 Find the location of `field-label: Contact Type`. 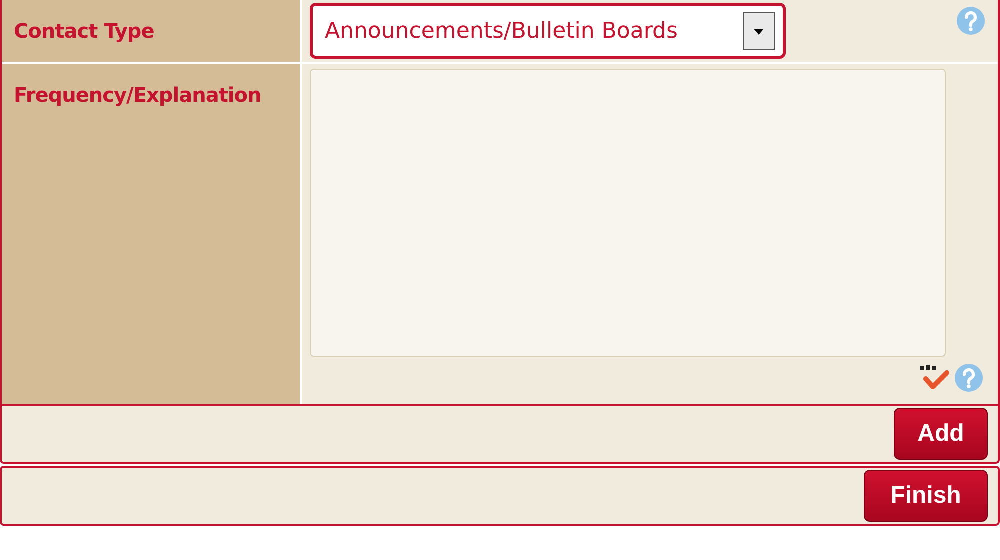

field-label: Contact Type is located at coordinates (84, 31).